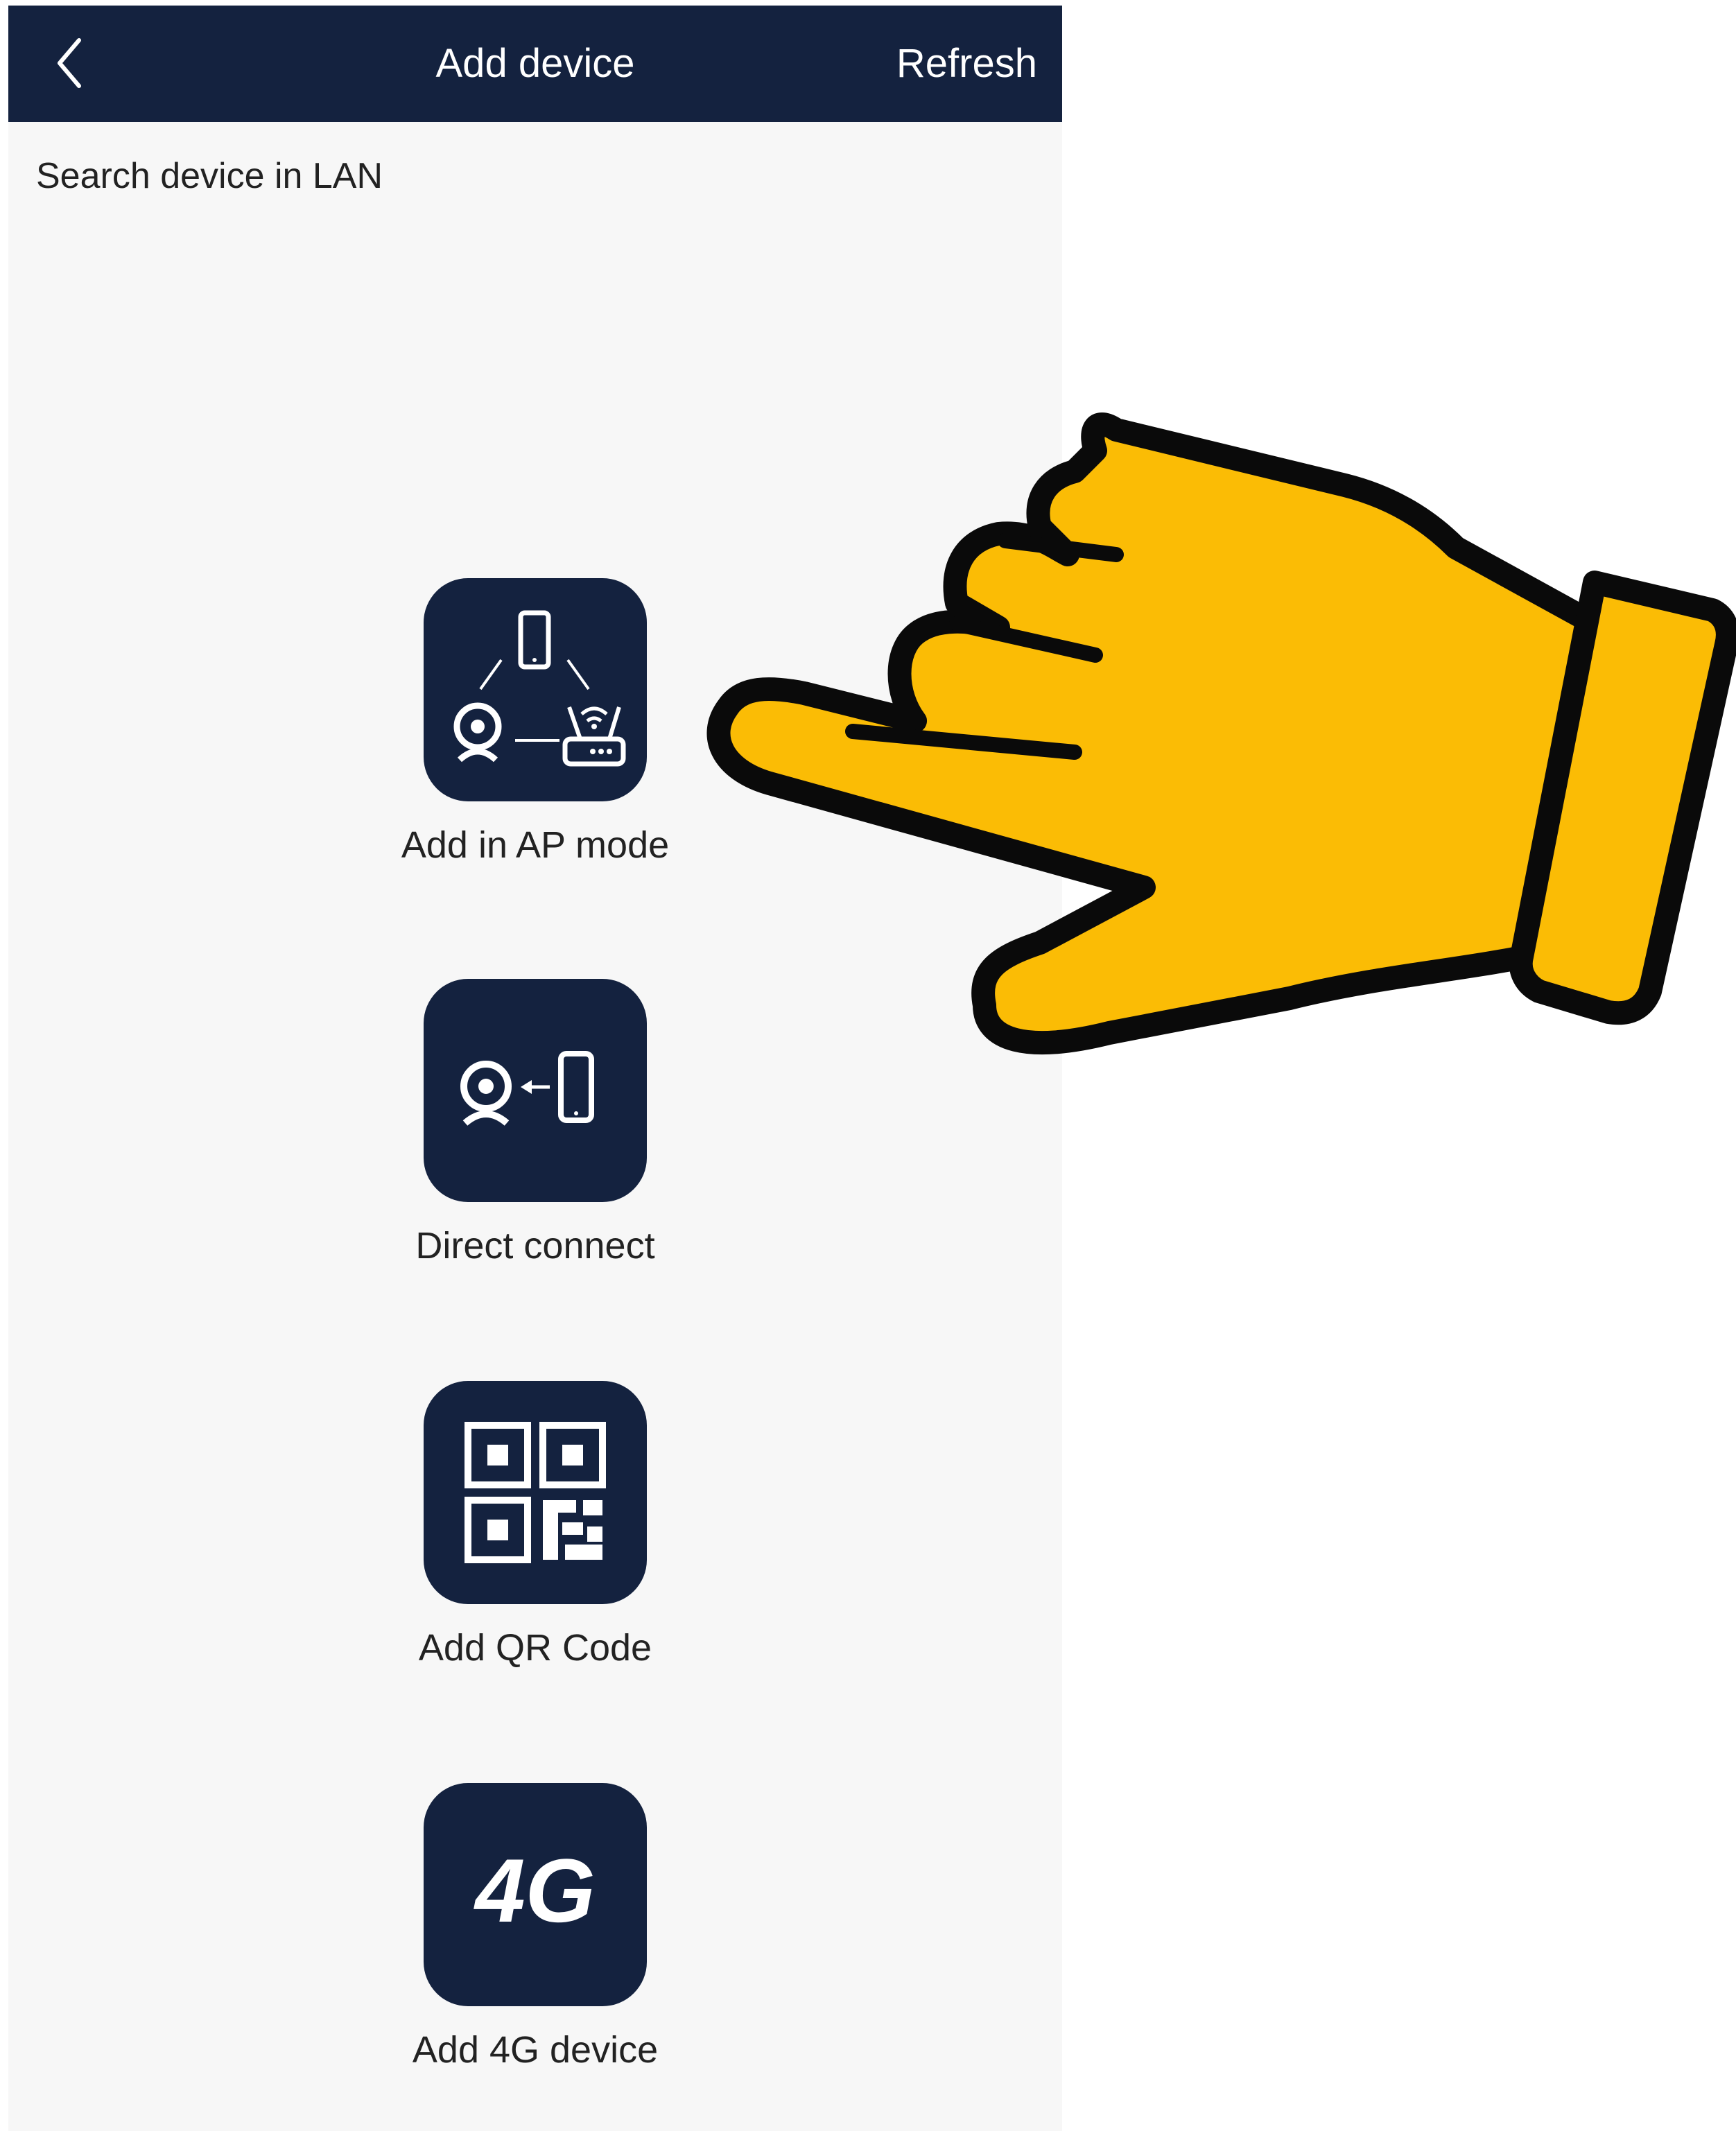 Image resolution: width=1736 pixels, height=2131 pixels. What do you see at coordinates (967, 64) in the screenshot?
I see `refresh-button: Refresh` at bounding box center [967, 64].